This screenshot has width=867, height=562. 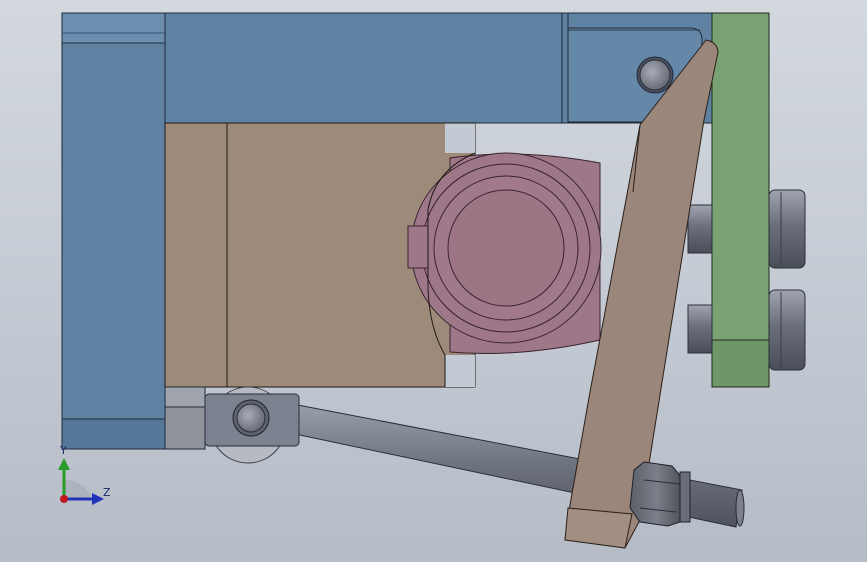 I want to click on triad-origin, so click(x=64, y=499).